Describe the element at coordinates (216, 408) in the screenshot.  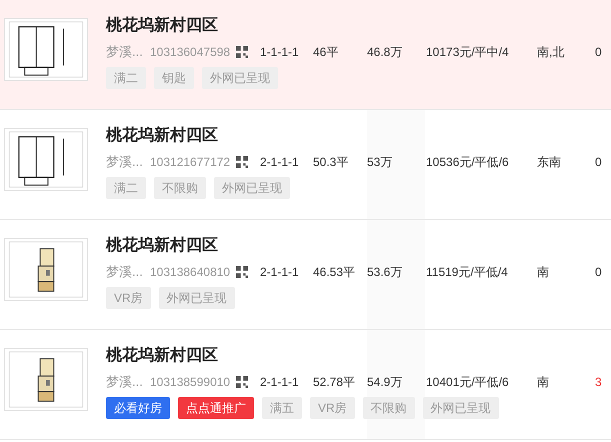
I see `tag: 点点通推广` at that location.